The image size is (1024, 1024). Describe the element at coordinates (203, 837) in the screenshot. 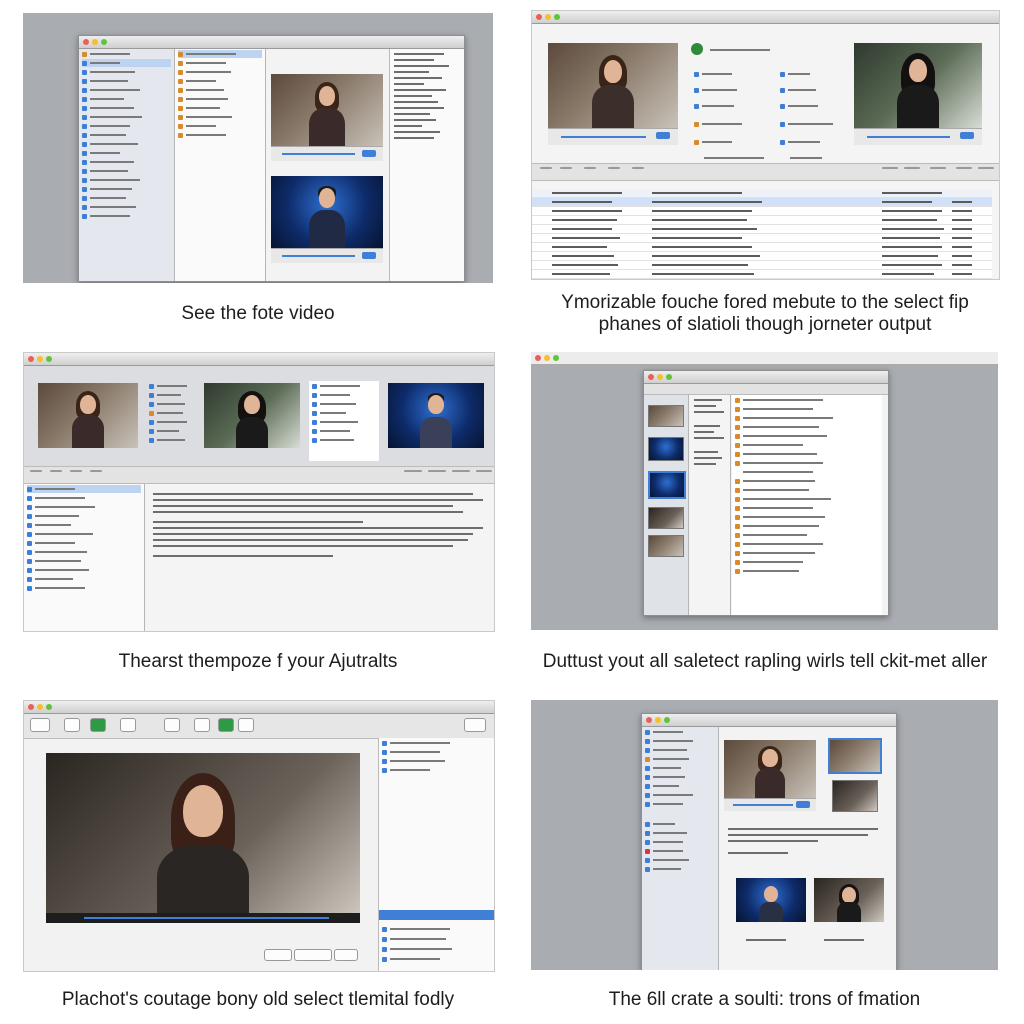

I see `main-video-player` at that location.